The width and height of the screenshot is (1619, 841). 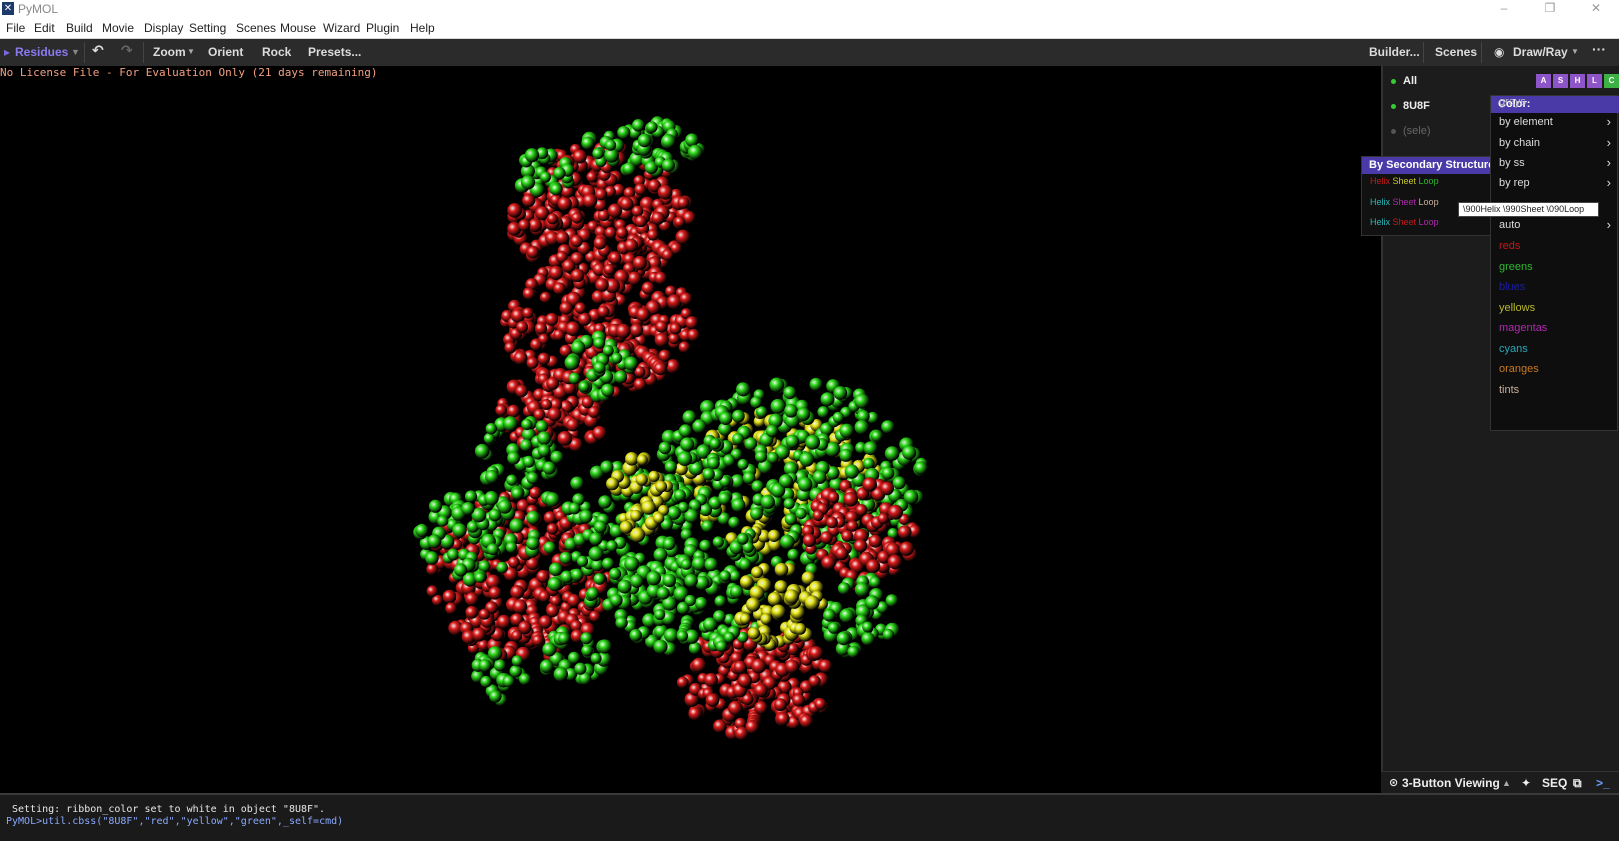 I want to click on color-menu-item-cyans: cyans, so click(x=1513, y=349).